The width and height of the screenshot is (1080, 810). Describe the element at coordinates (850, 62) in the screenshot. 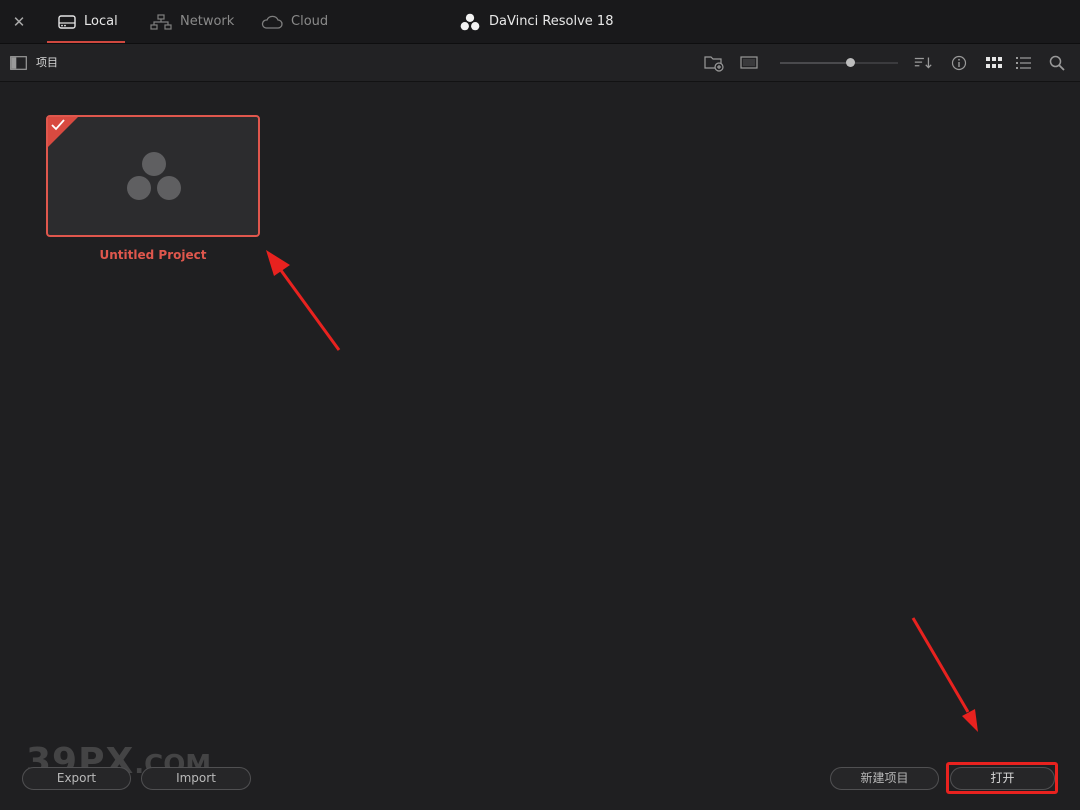

I see `slider-thumb` at that location.